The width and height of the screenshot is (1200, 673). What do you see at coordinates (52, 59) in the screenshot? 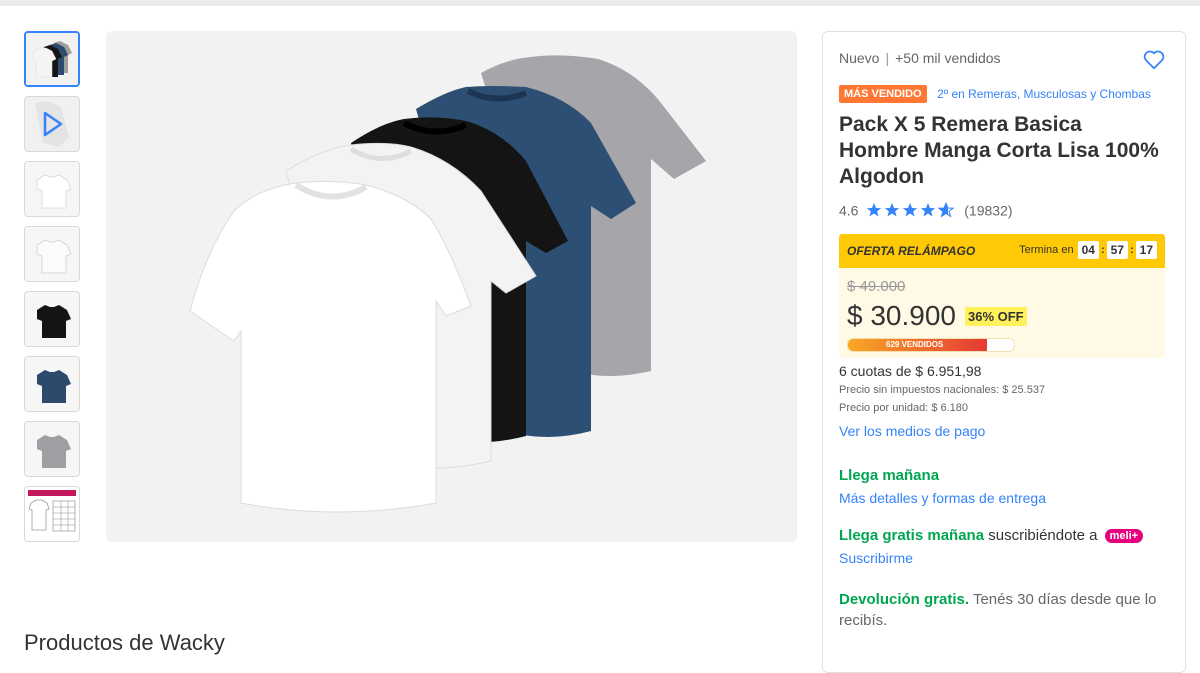
I see `thumbnail-pack` at bounding box center [52, 59].